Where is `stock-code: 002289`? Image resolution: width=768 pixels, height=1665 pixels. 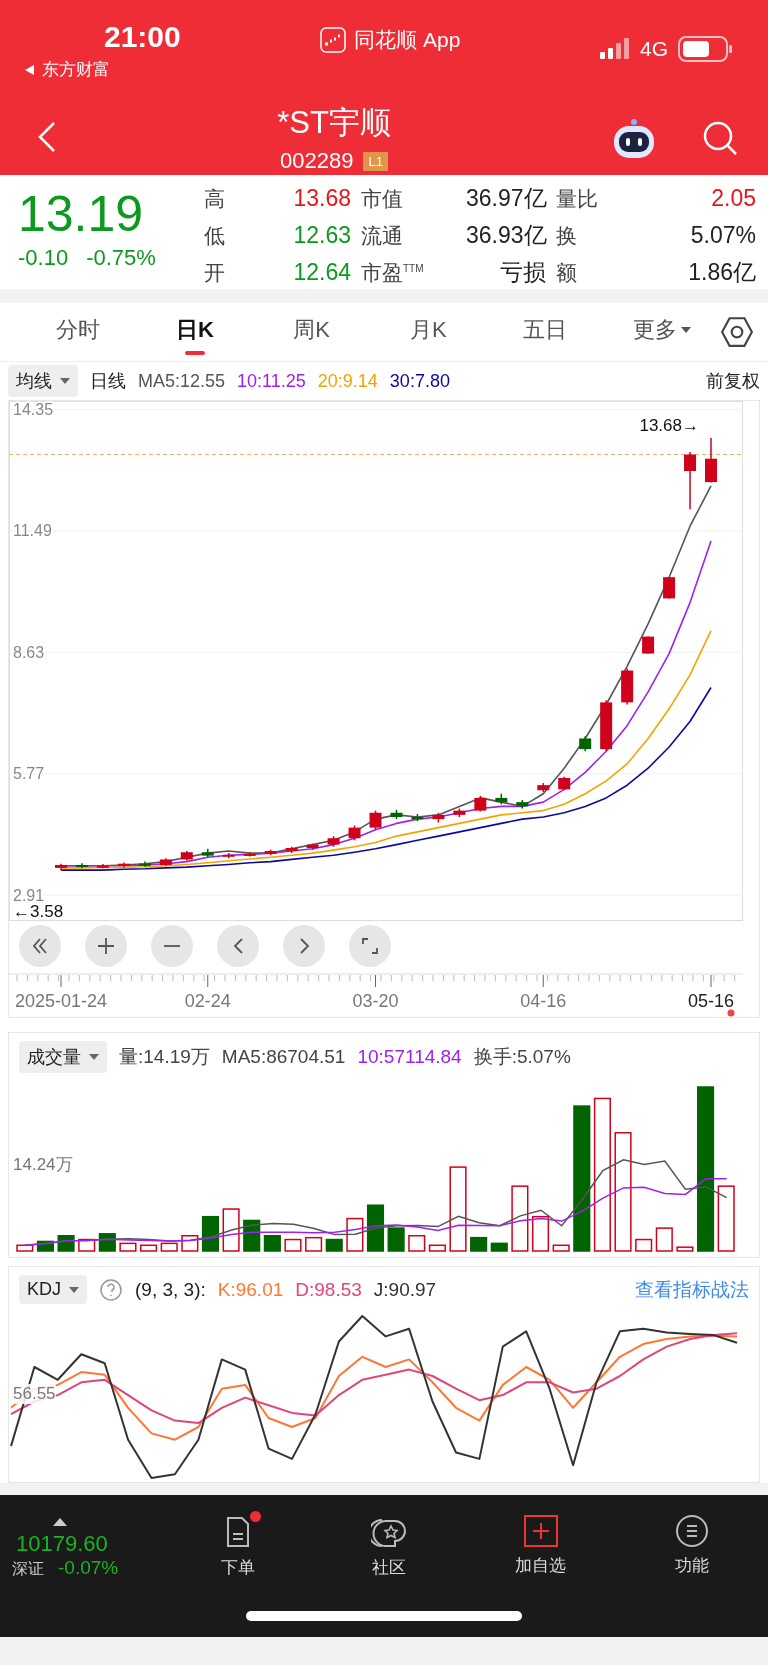
stock-code: 002289 is located at coordinates (317, 161).